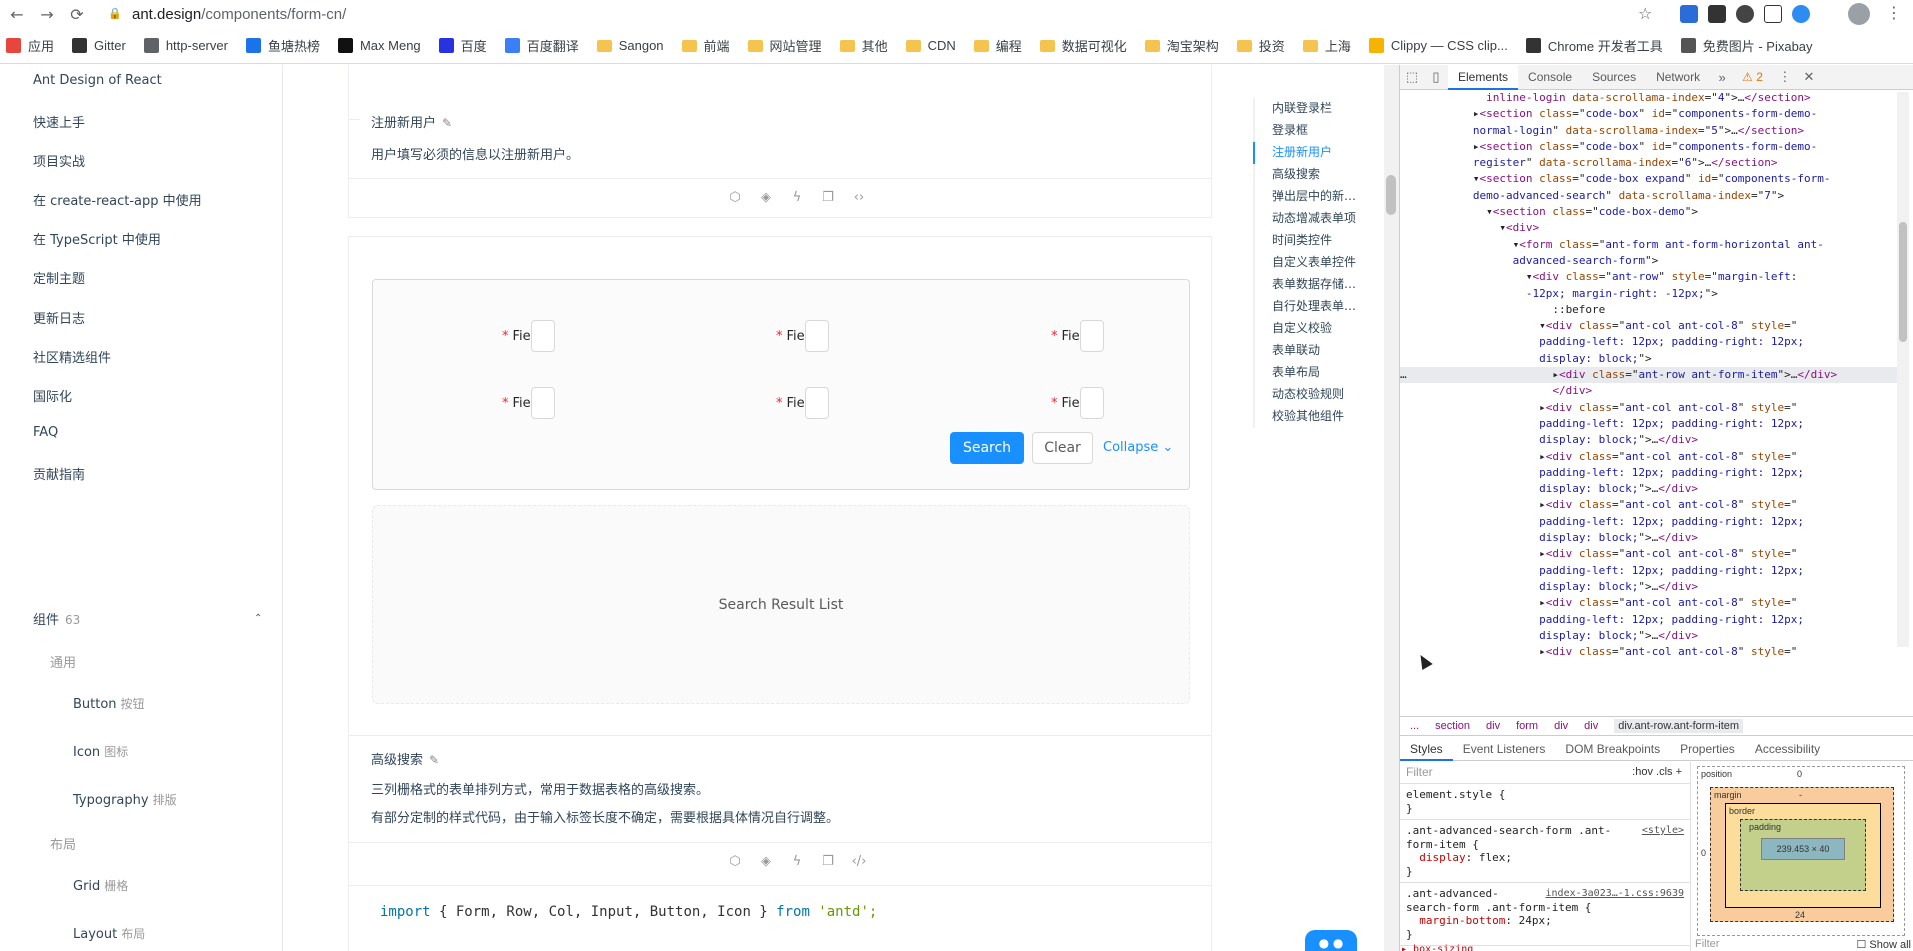 Image resolution: width=1913 pixels, height=951 pixels. Describe the element at coordinates (1309, 219) in the screenshot. I see `toc-item: 动态增减表单项` at that location.